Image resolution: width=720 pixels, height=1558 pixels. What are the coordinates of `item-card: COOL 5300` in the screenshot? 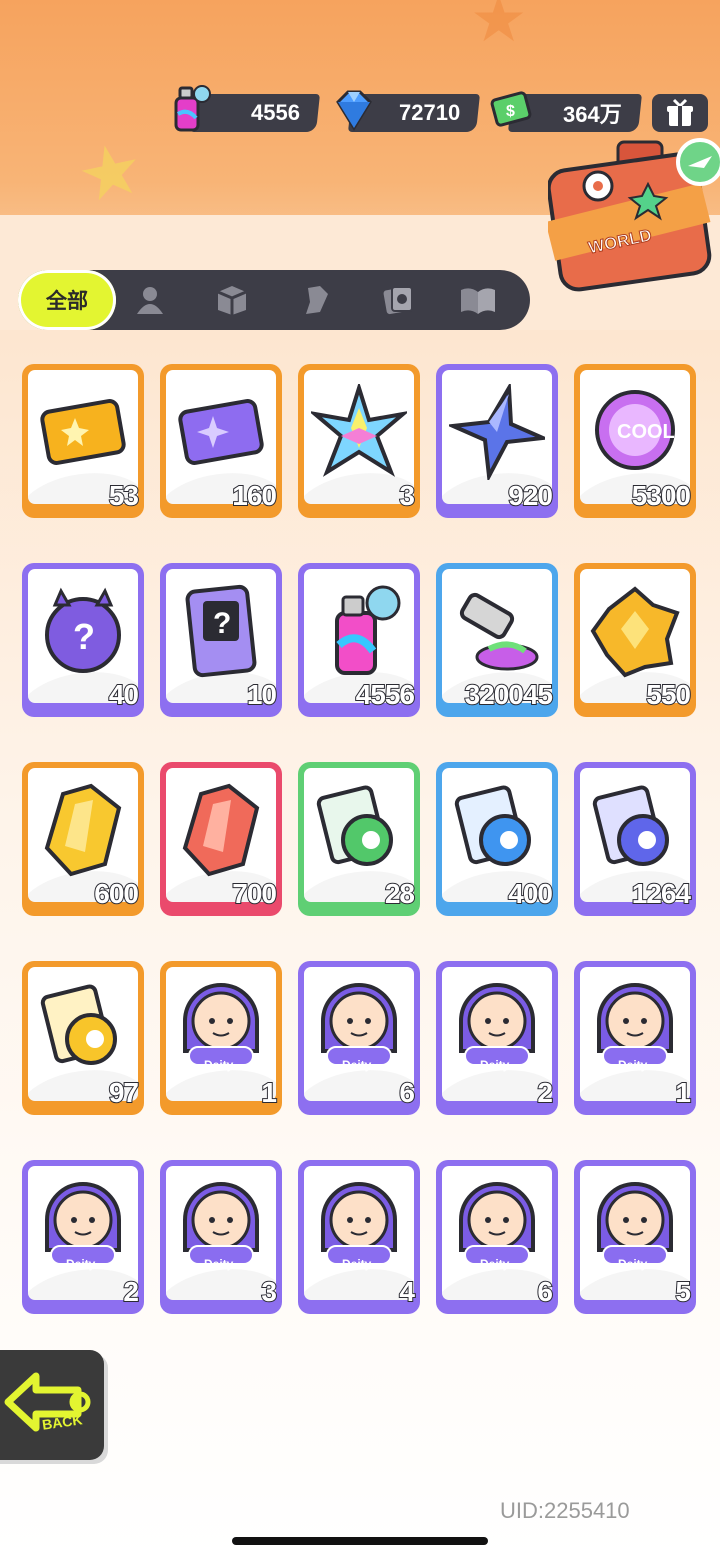 It's located at (635, 441).